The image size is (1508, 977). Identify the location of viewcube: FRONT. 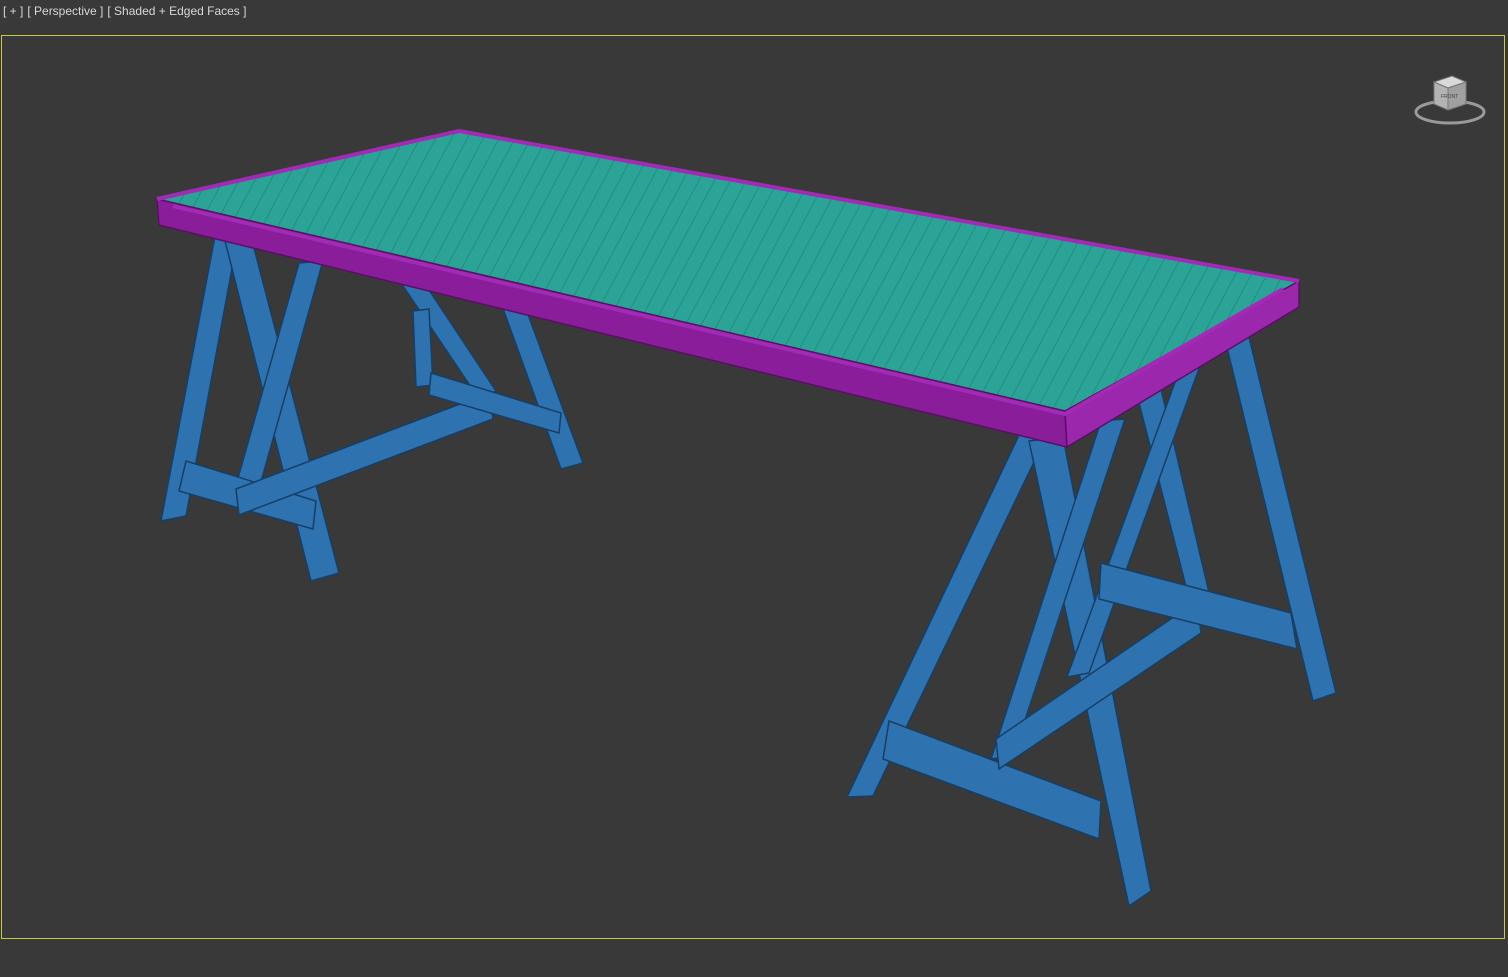
(1450, 100).